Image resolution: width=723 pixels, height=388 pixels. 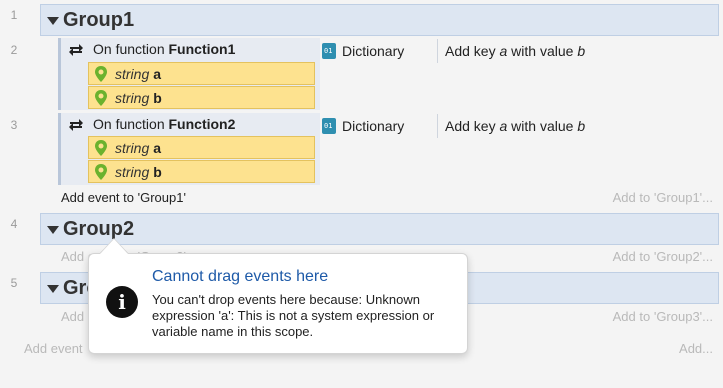 I want to click on group-header-group2: Group2, so click(x=379, y=229).